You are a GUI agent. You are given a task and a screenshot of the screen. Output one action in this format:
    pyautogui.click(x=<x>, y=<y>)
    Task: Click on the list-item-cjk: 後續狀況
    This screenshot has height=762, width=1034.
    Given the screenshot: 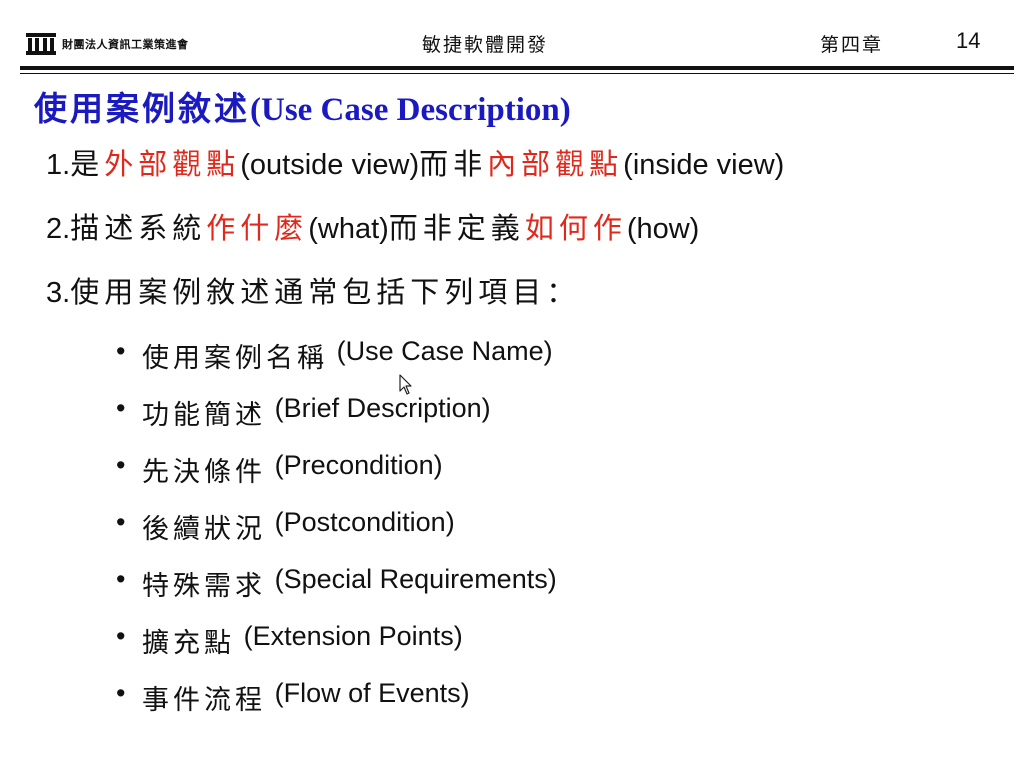 What is the action you would take?
    pyautogui.click(x=204, y=529)
    